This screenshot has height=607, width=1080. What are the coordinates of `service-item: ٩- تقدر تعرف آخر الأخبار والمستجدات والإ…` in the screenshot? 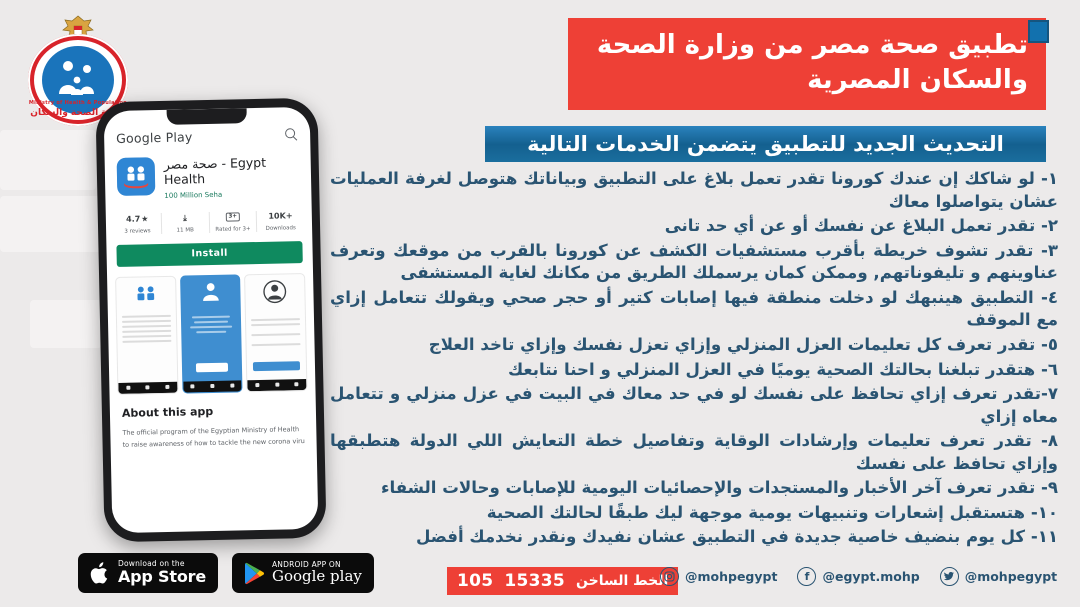 It's located at (719, 488).